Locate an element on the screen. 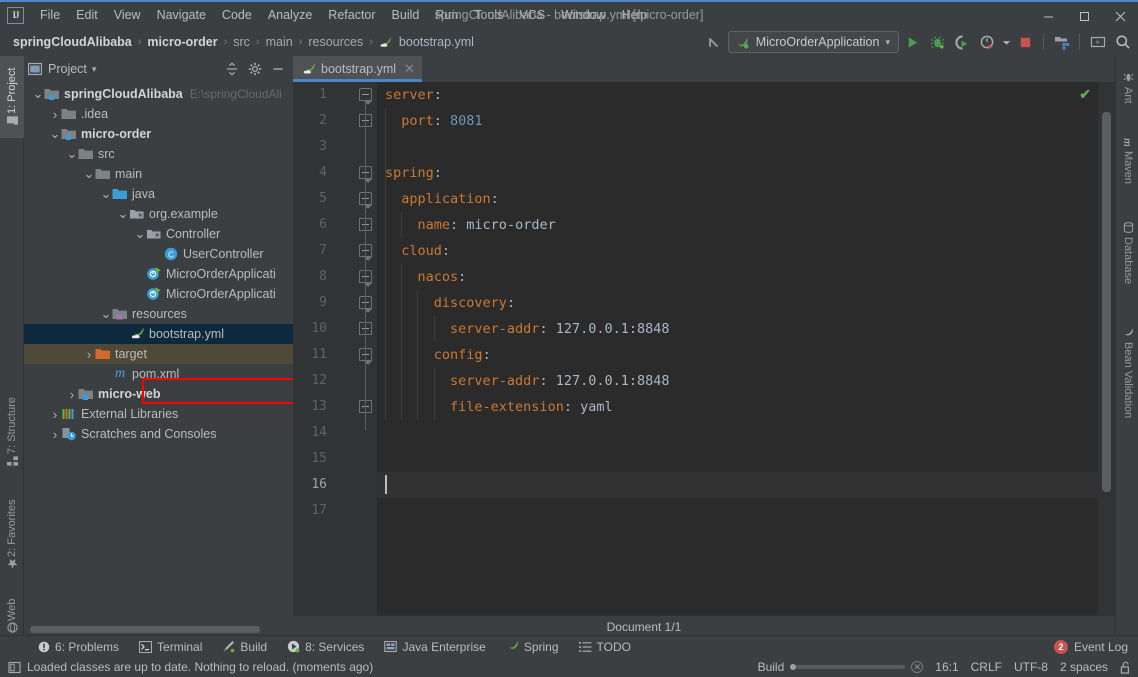 Image resolution: width=1138 pixels, height=677 pixels. tree-item-micro-web: › micro-web is located at coordinates (158, 394).